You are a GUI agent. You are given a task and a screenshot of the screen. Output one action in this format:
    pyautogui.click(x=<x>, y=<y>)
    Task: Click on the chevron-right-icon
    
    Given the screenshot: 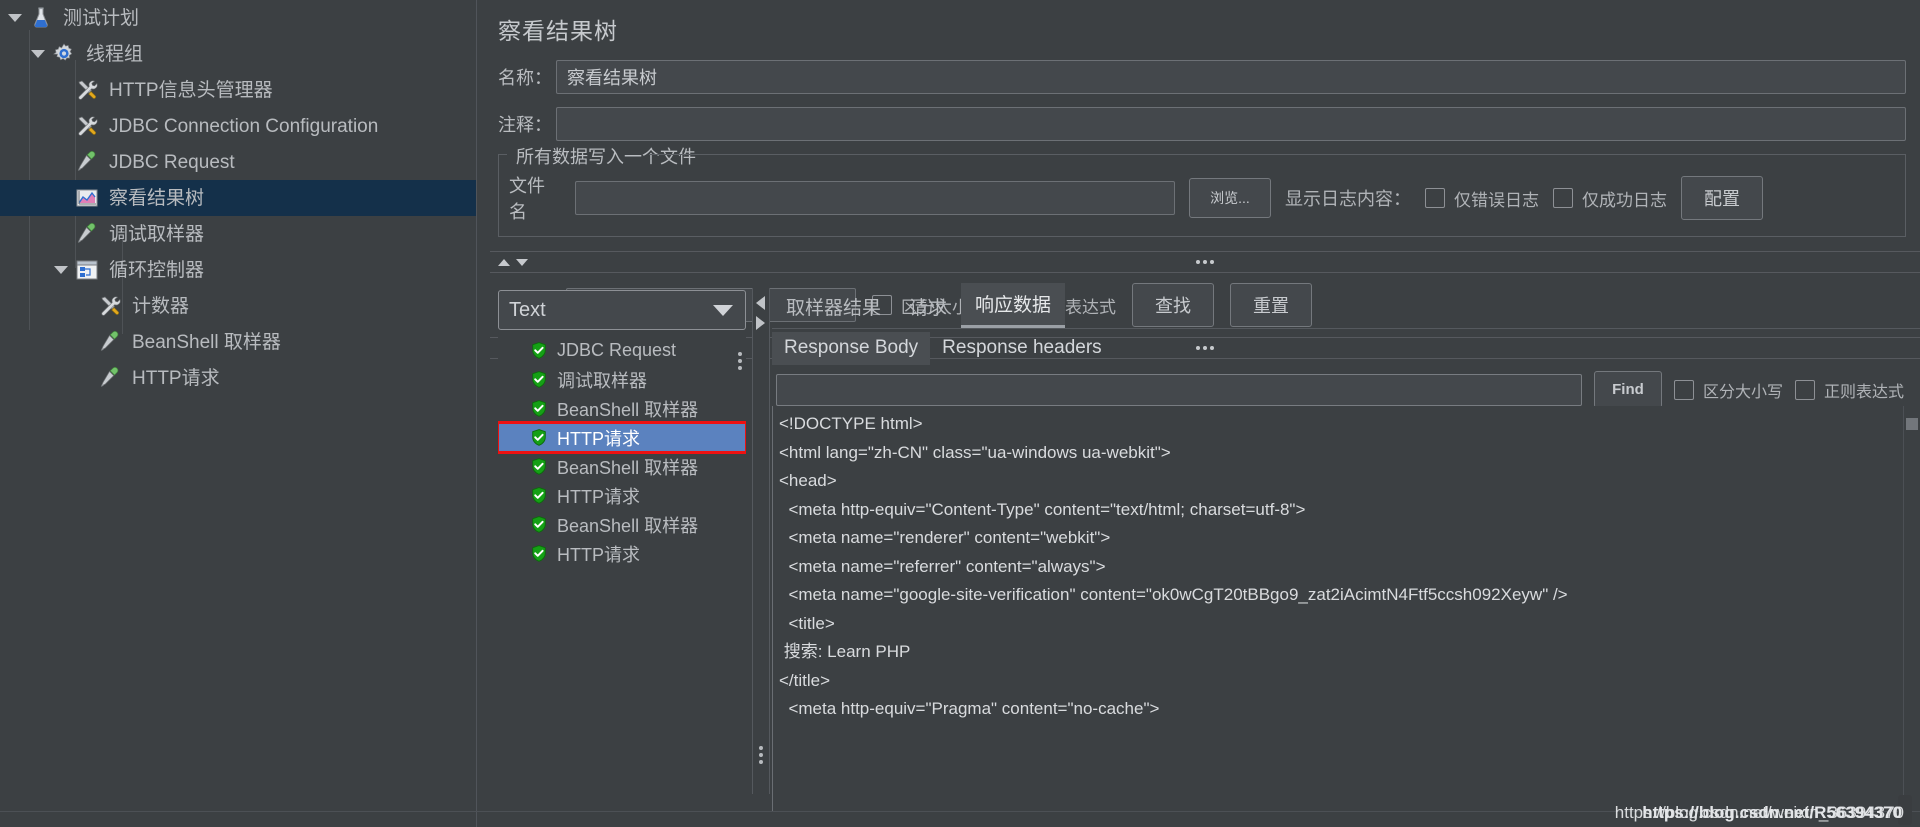 What is the action you would take?
    pyautogui.click(x=760, y=323)
    